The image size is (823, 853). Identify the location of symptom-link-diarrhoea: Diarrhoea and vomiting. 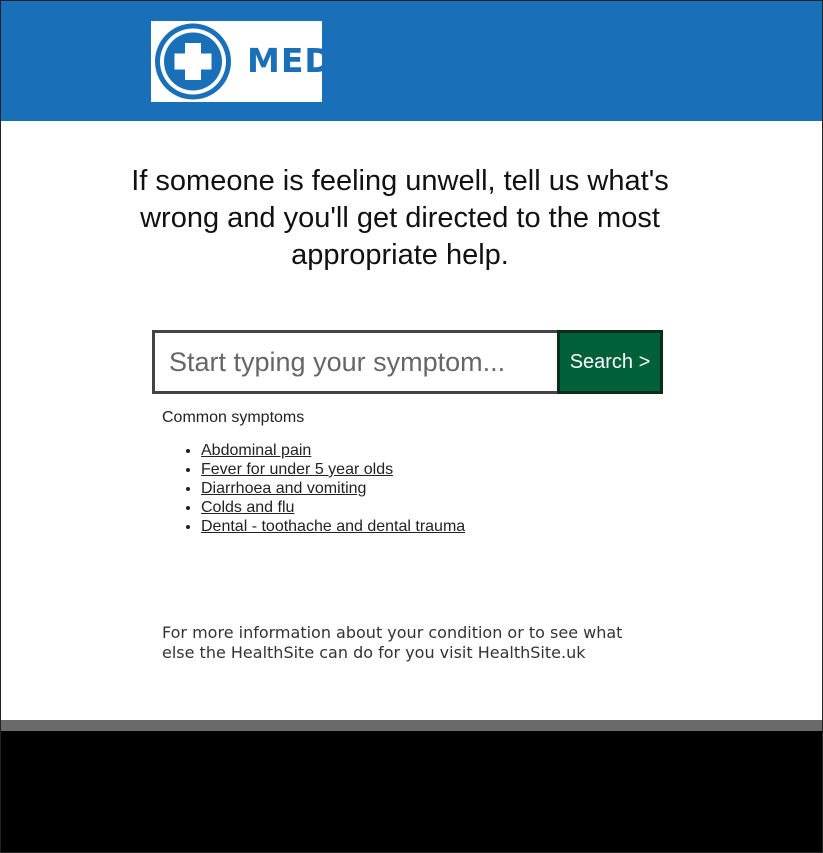
(283, 488).